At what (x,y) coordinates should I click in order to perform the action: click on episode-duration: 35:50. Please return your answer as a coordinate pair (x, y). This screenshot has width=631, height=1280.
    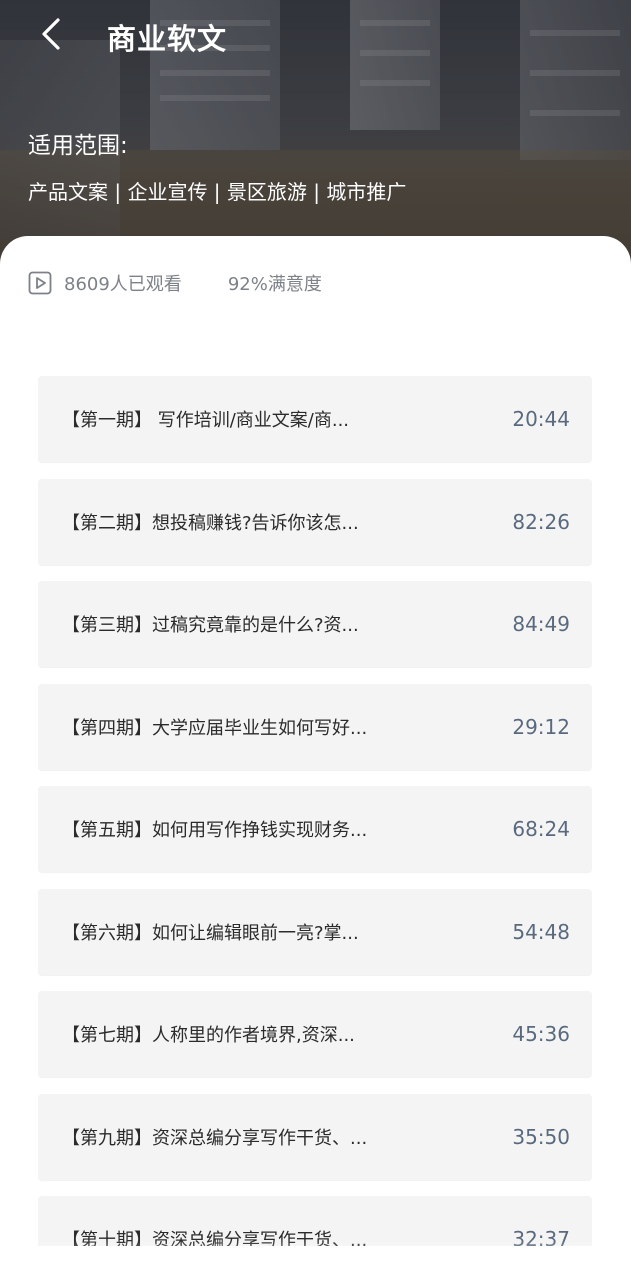
    Looking at the image, I should click on (541, 1136).